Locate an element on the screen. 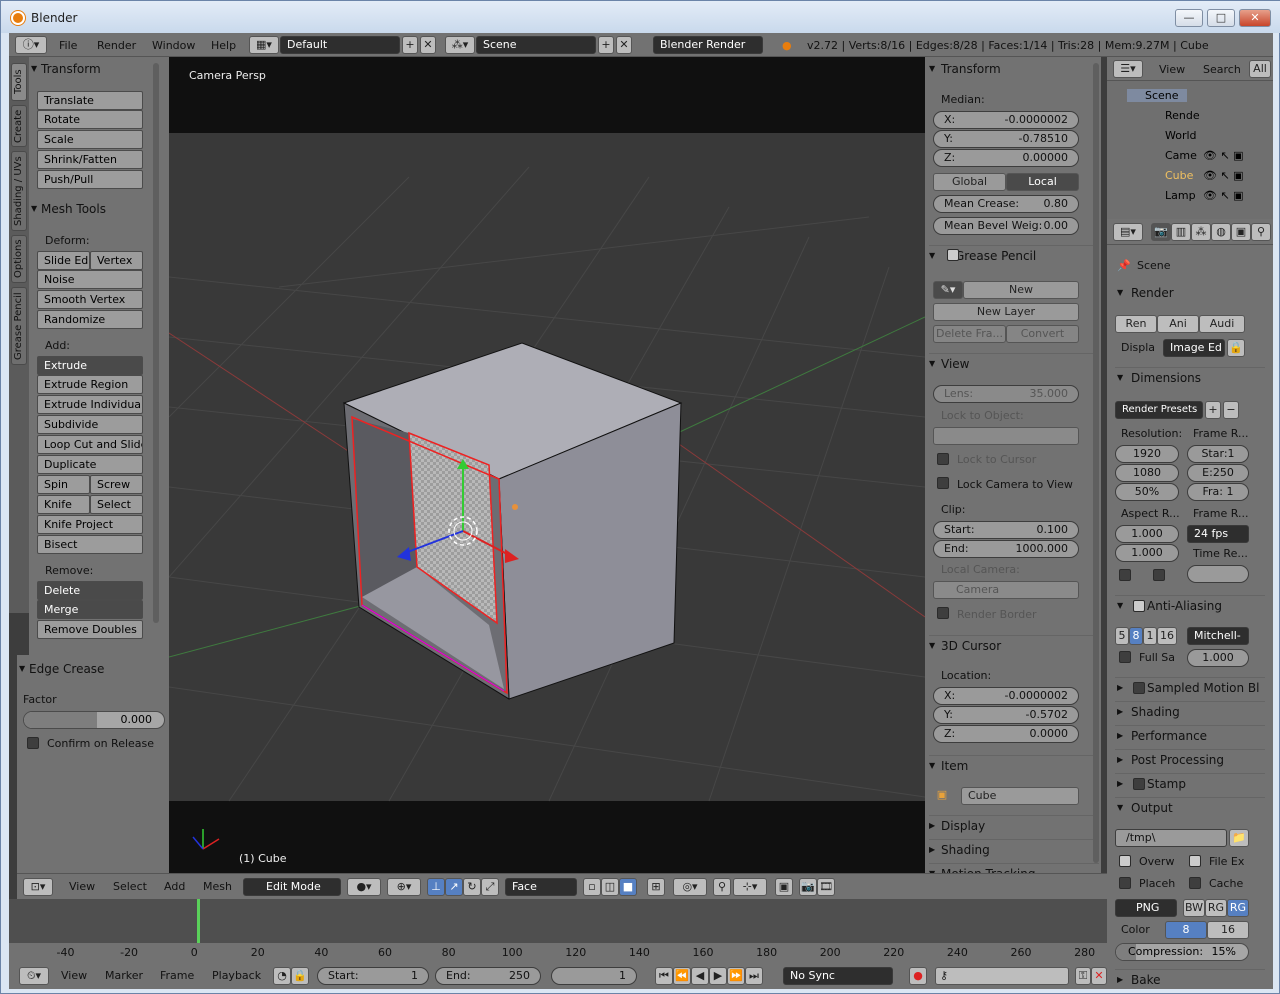 This screenshot has height=994, width=1280. median-y-field: Y: -0.78510 is located at coordinates (1006, 139).